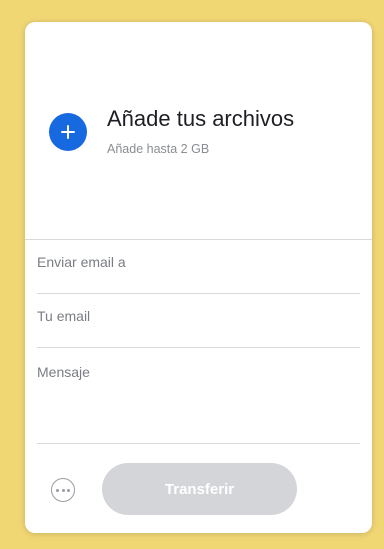  I want to click on size-limit-text: Añade hasta 2 GB, so click(158, 149).